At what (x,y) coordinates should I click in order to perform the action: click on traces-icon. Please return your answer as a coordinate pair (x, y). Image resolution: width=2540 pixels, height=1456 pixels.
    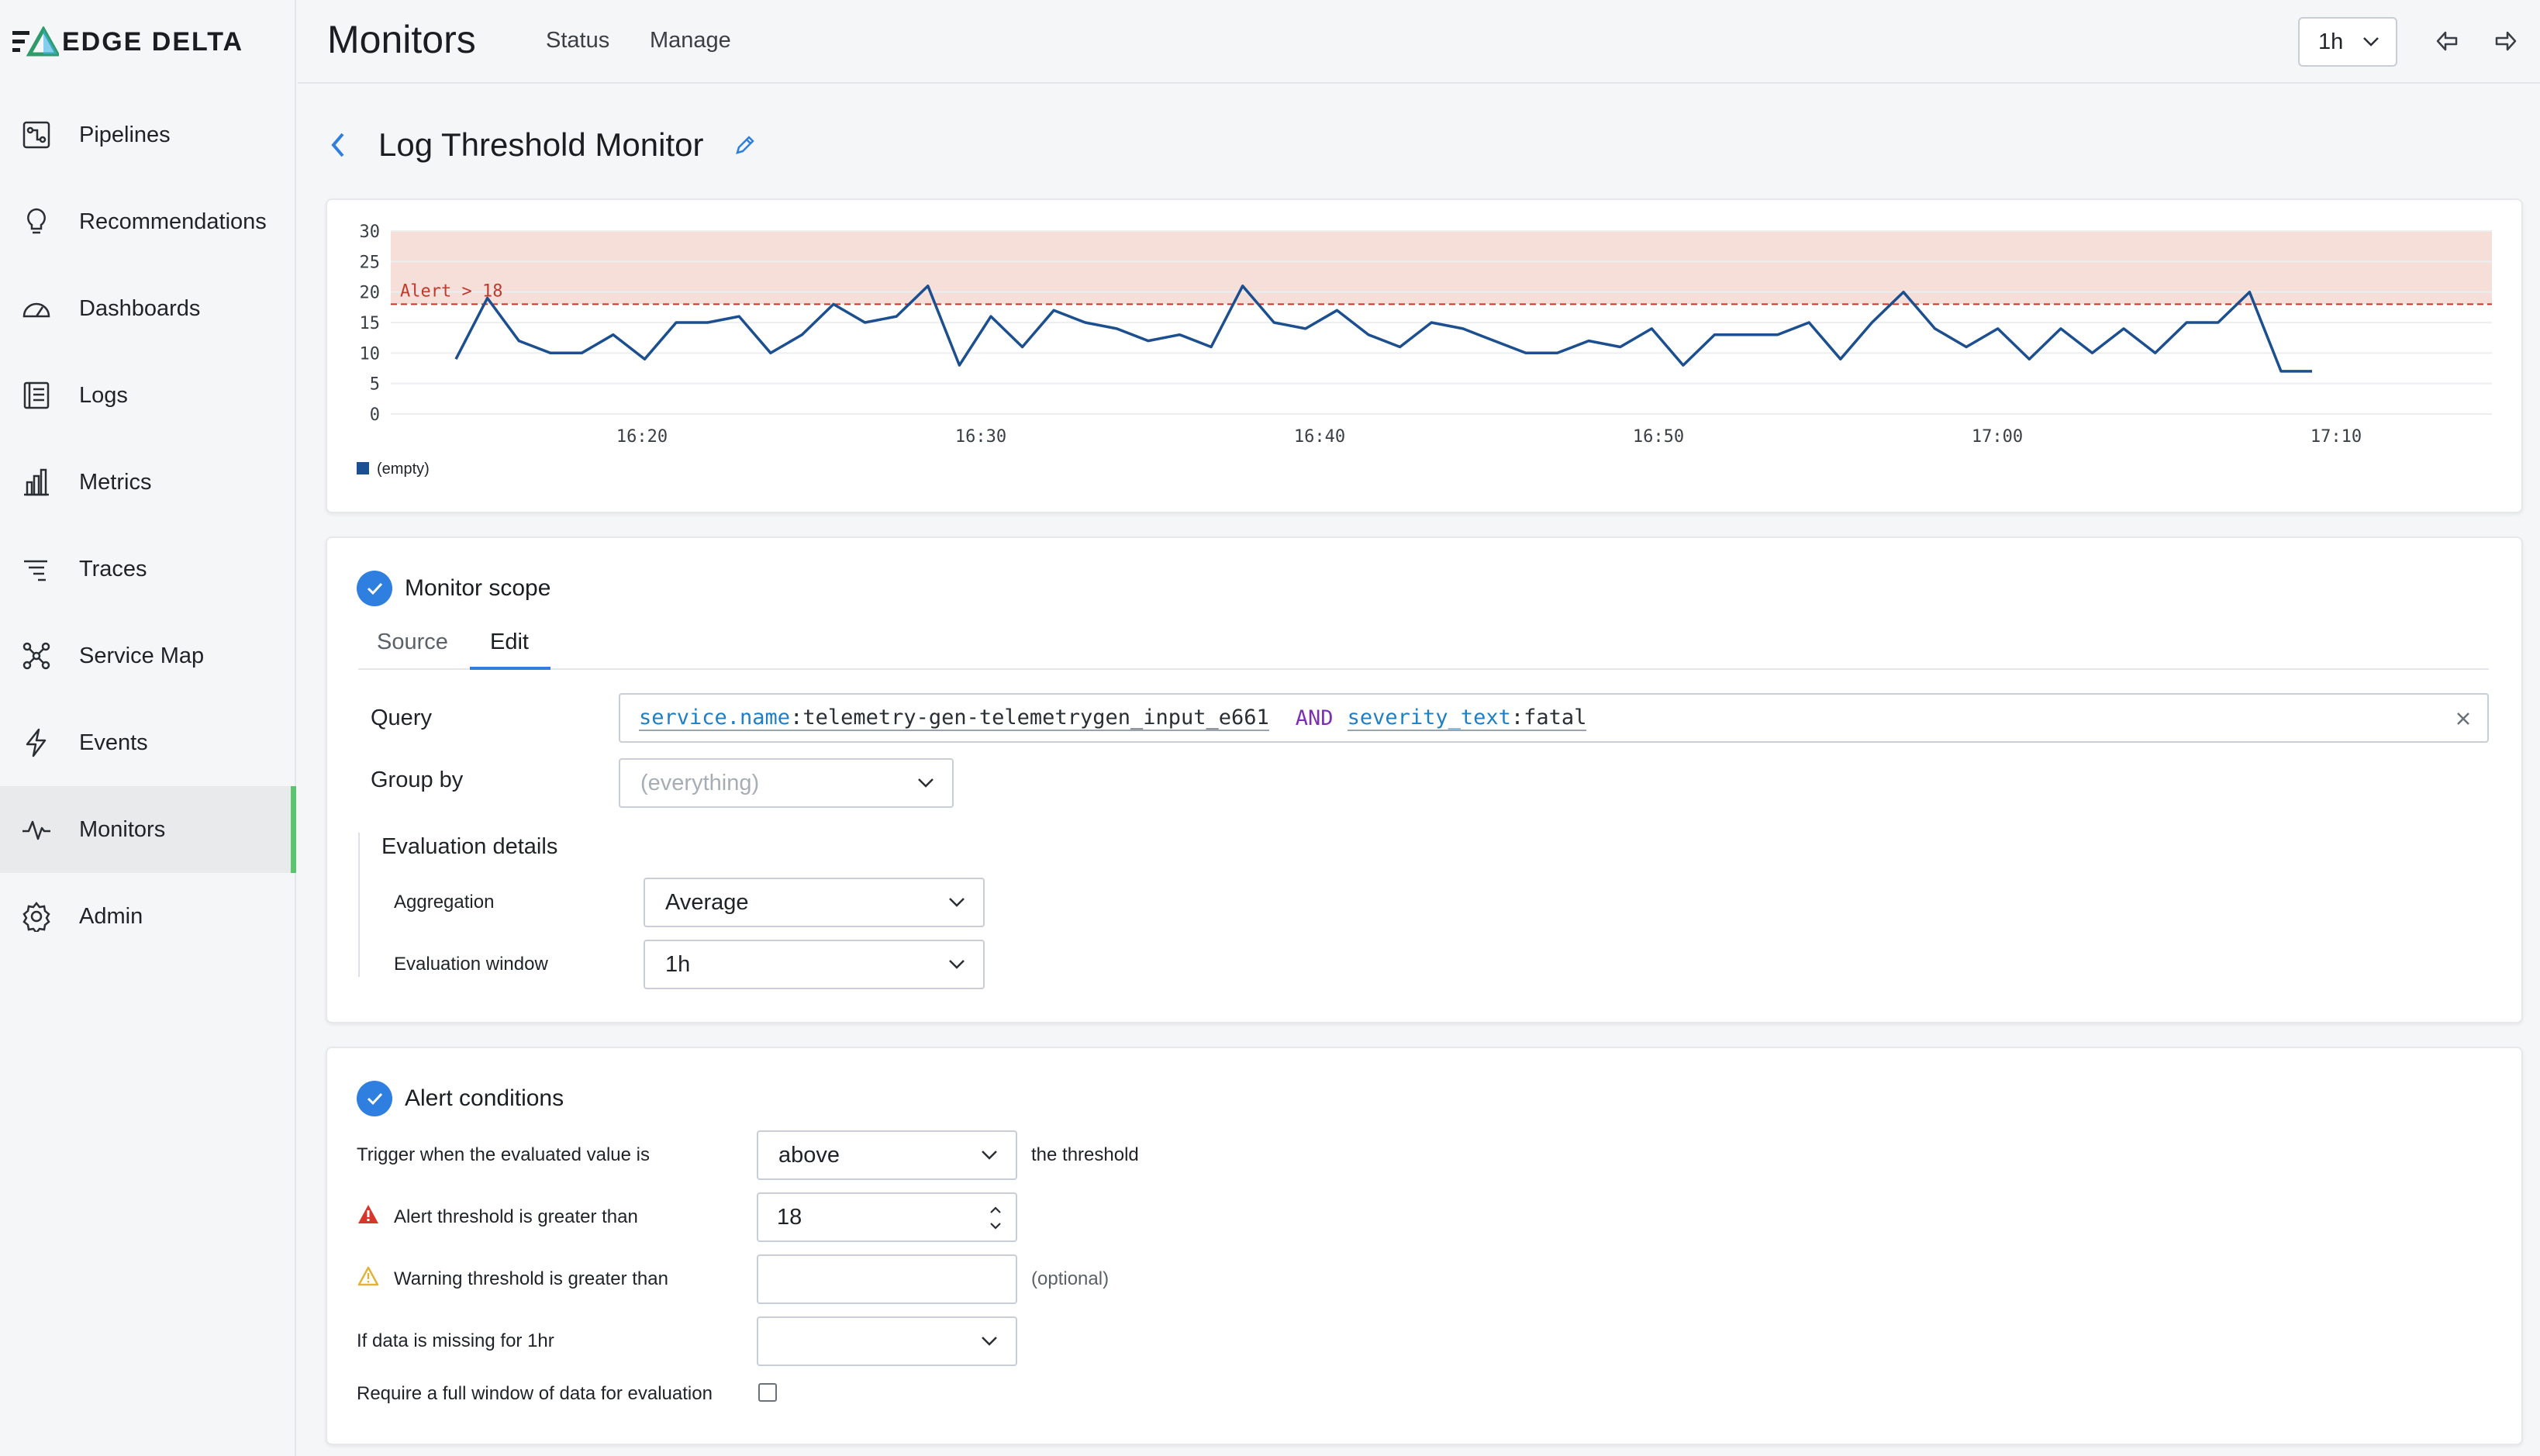
    Looking at the image, I should click on (37, 569).